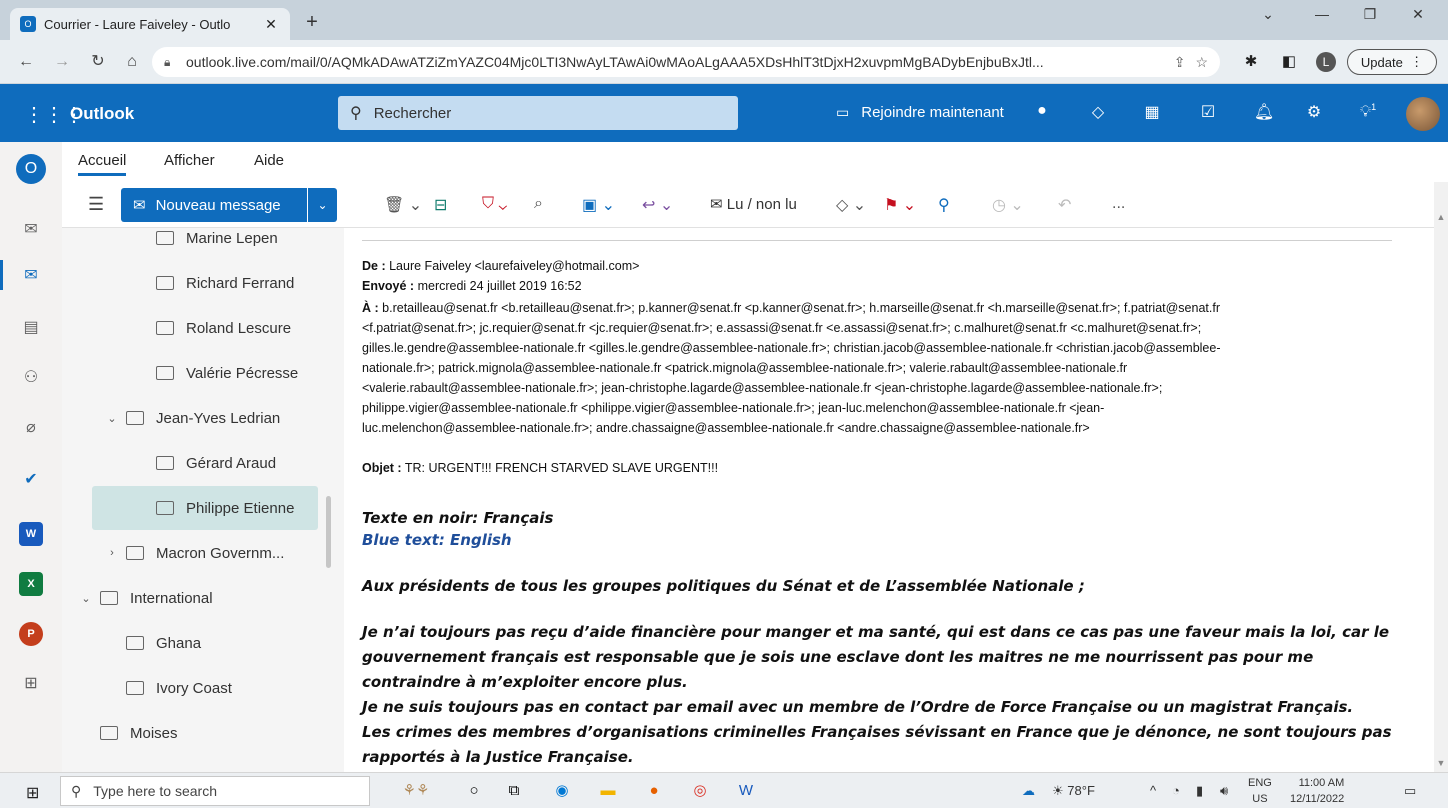 The image size is (1448, 808). Describe the element at coordinates (538, 204) in the screenshot. I see `sweep-broom-icon: ⌕` at that location.